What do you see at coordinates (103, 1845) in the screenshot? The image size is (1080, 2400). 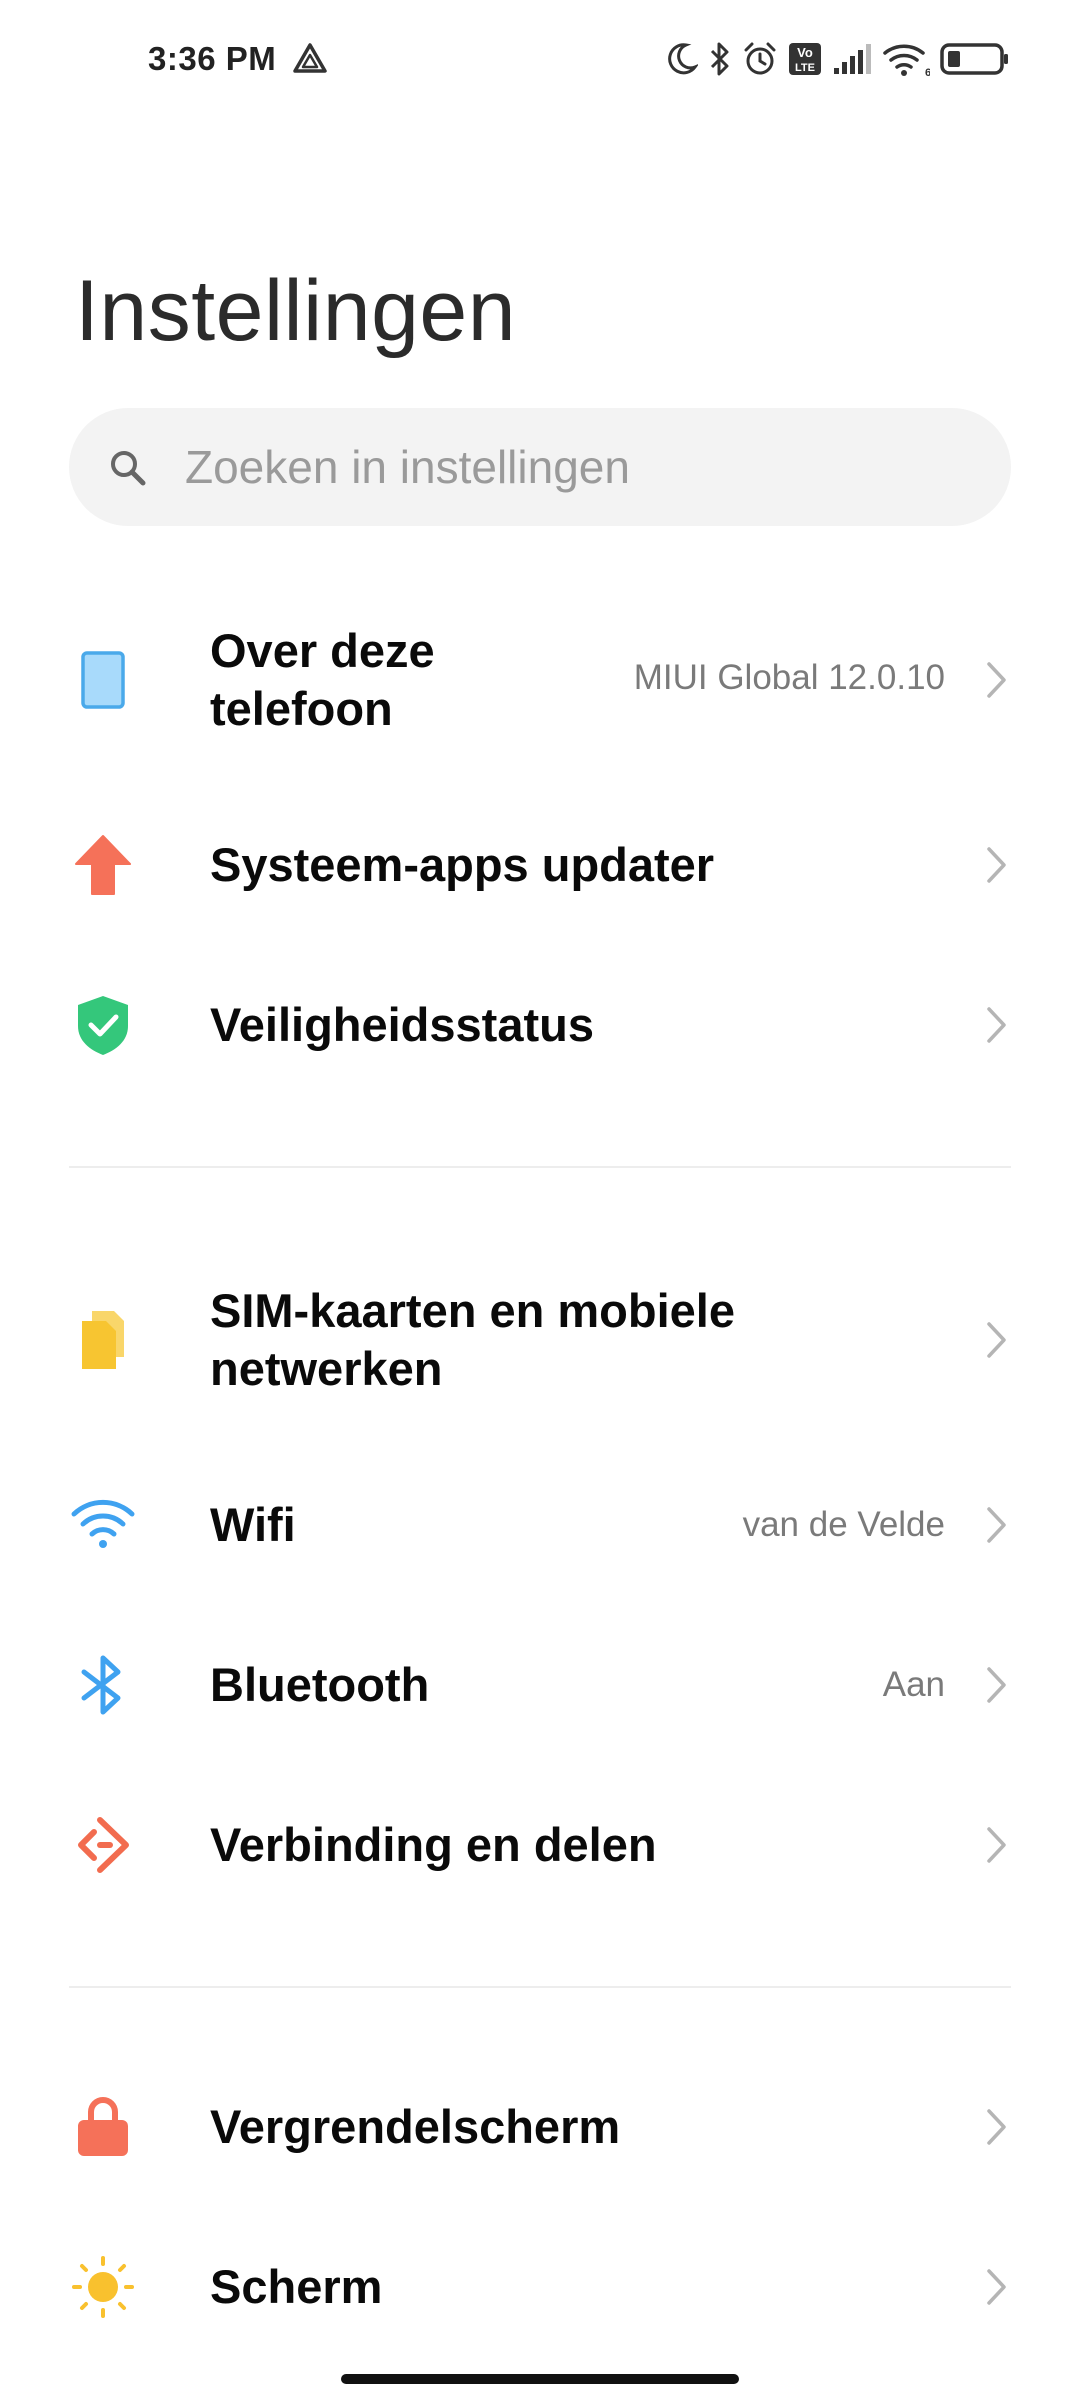 I see `connection-share-icon` at bounding box center [103, 1845].